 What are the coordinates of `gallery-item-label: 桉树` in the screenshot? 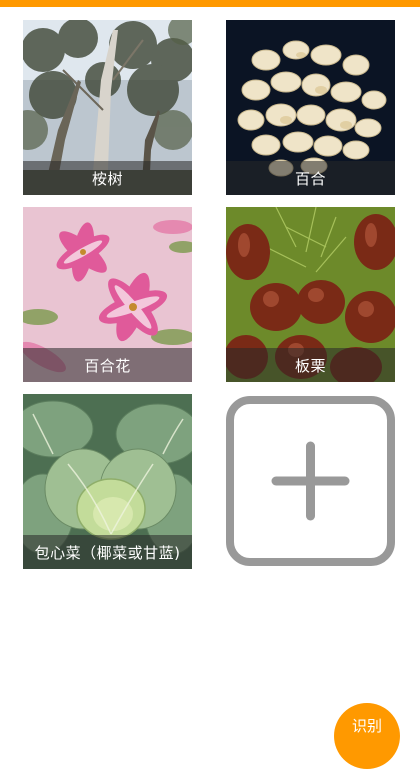 It's located at (107, 178).